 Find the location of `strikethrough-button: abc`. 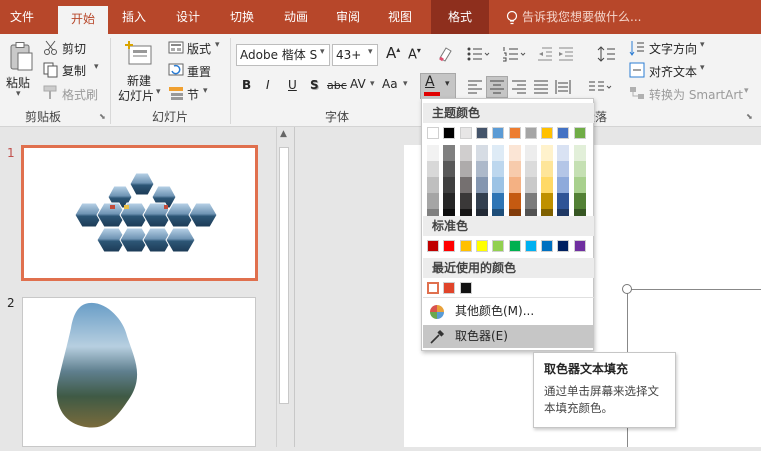

strikethrough-button: abc is located at coordinates (337, 85).